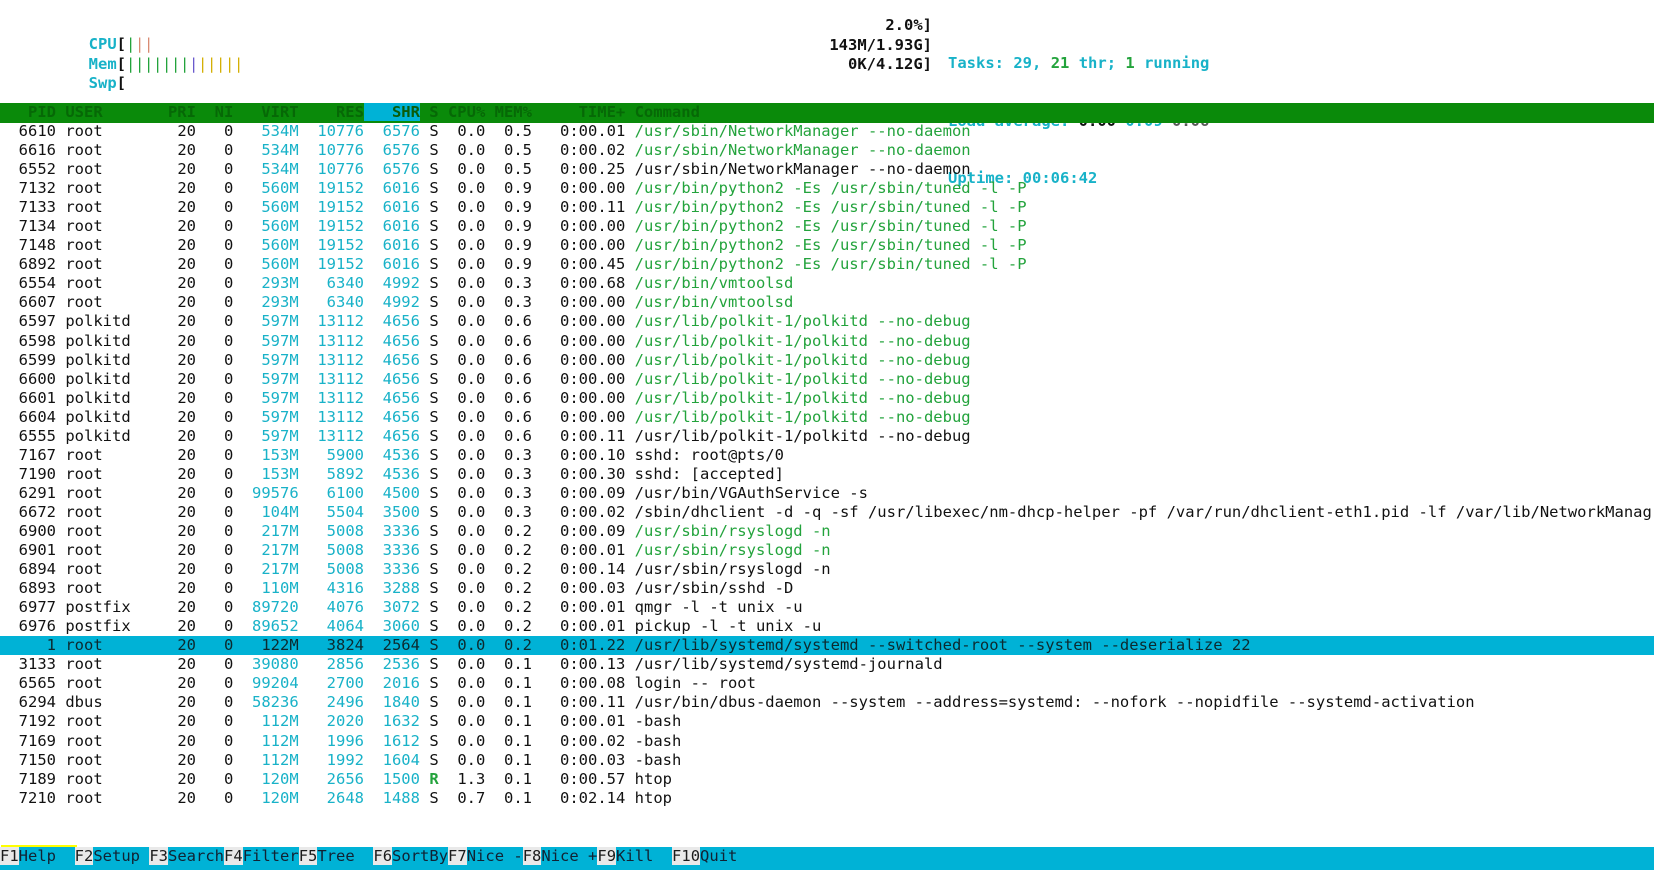 The width and height of the screenshot is (1654, 870). What do you see at coordinates (345, 856) in the screenshot?
I see `function-label-tree: Tree` at bounding box center [345, 856].